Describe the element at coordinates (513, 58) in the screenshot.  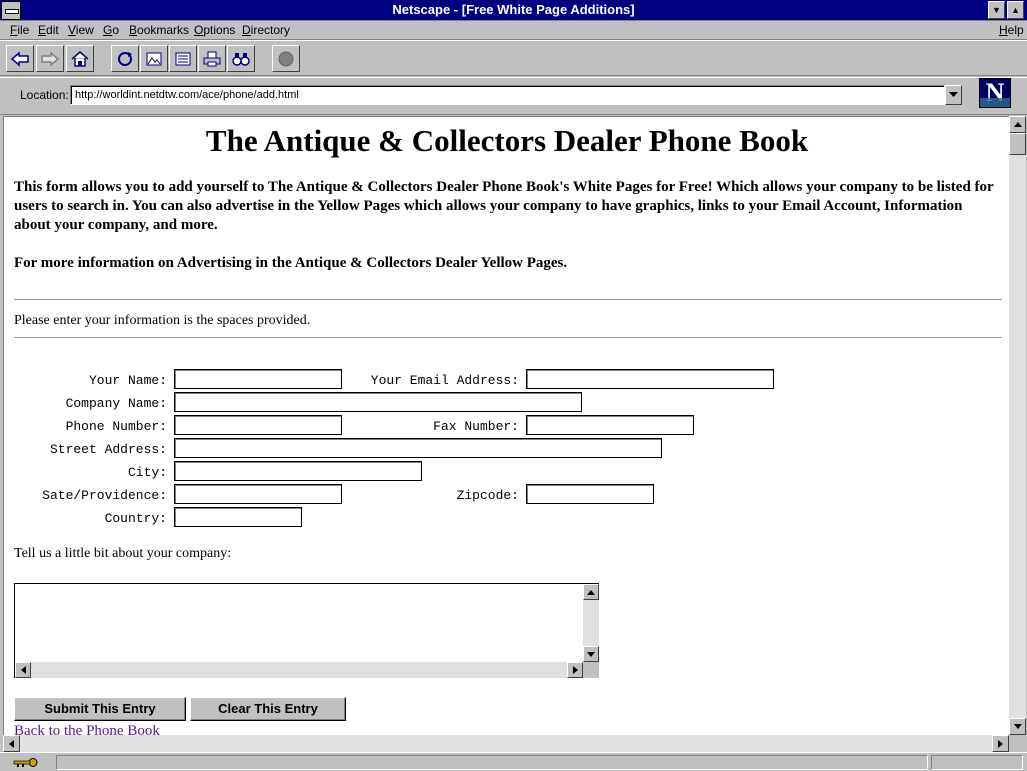
I see `toolbar` at that location.